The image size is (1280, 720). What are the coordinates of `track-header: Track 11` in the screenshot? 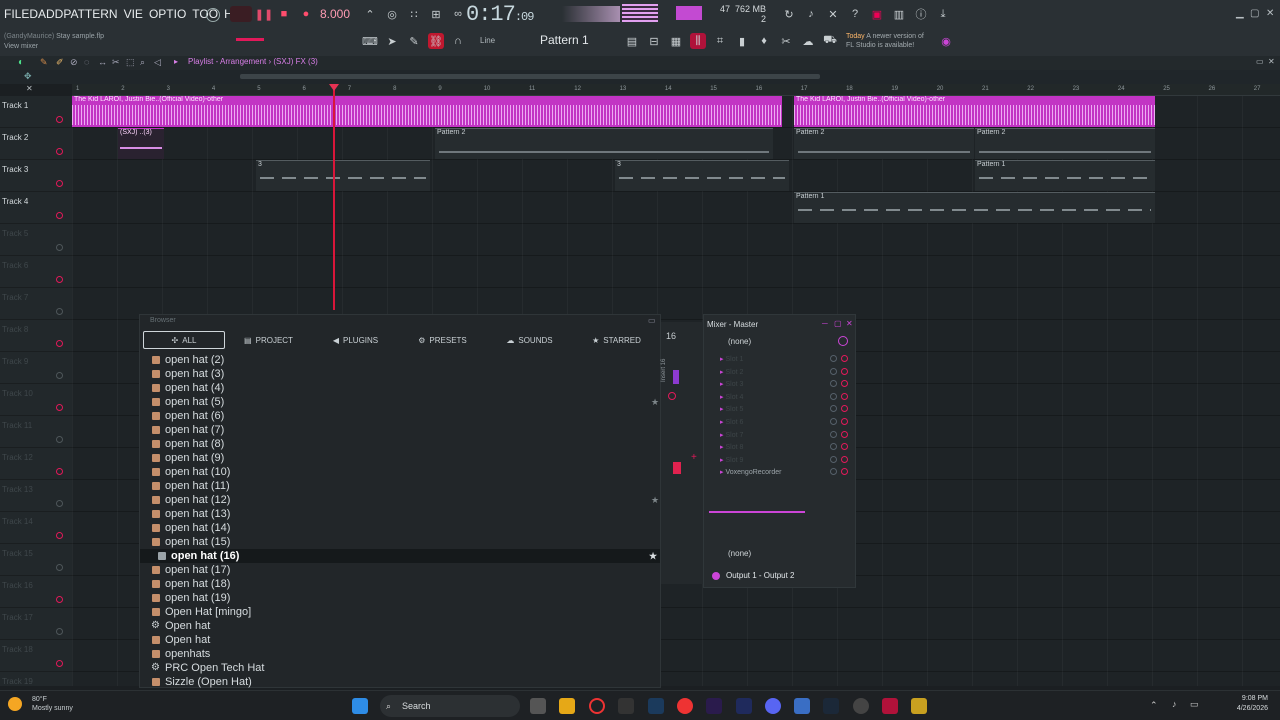 It's located at (36, 432).